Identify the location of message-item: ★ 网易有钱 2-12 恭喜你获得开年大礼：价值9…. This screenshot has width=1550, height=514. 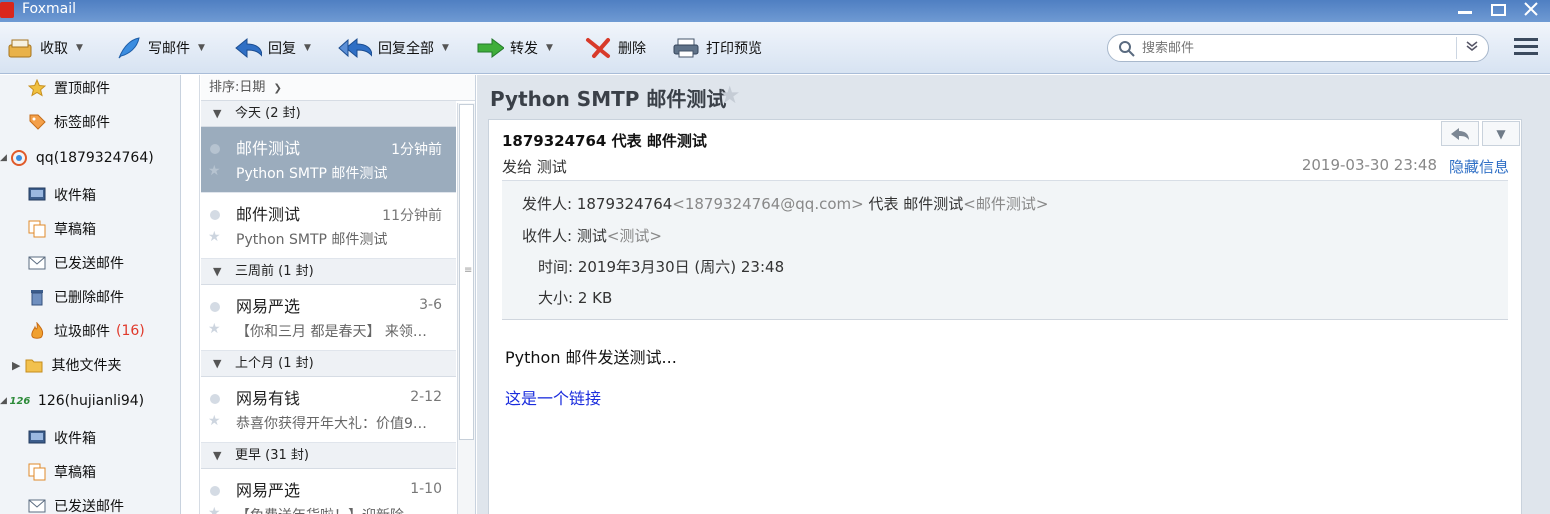
(328, 410).